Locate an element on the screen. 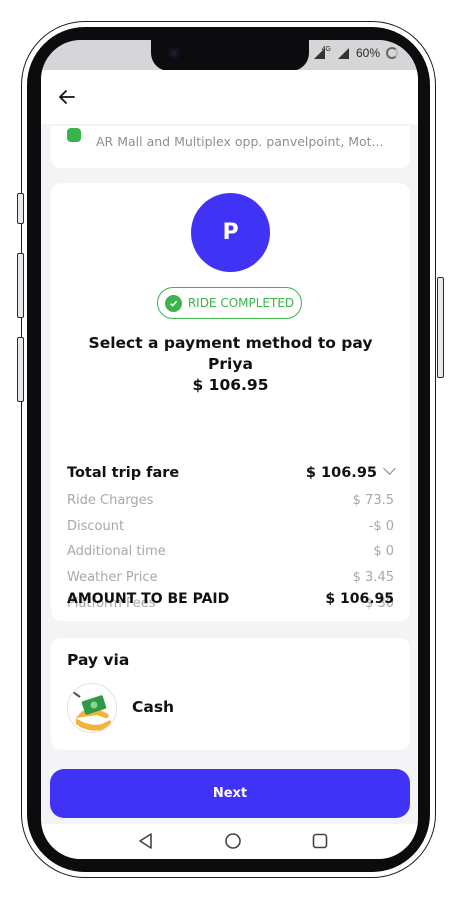  battery-icon is located at coordinates (392, 53).